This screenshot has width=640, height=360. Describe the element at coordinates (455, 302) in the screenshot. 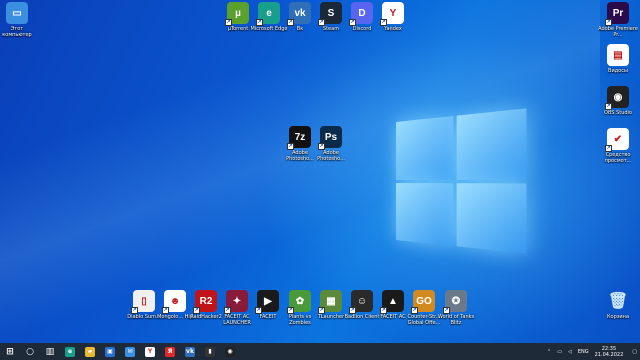

I see `wotb-icon: ✪ ↗` at that location.